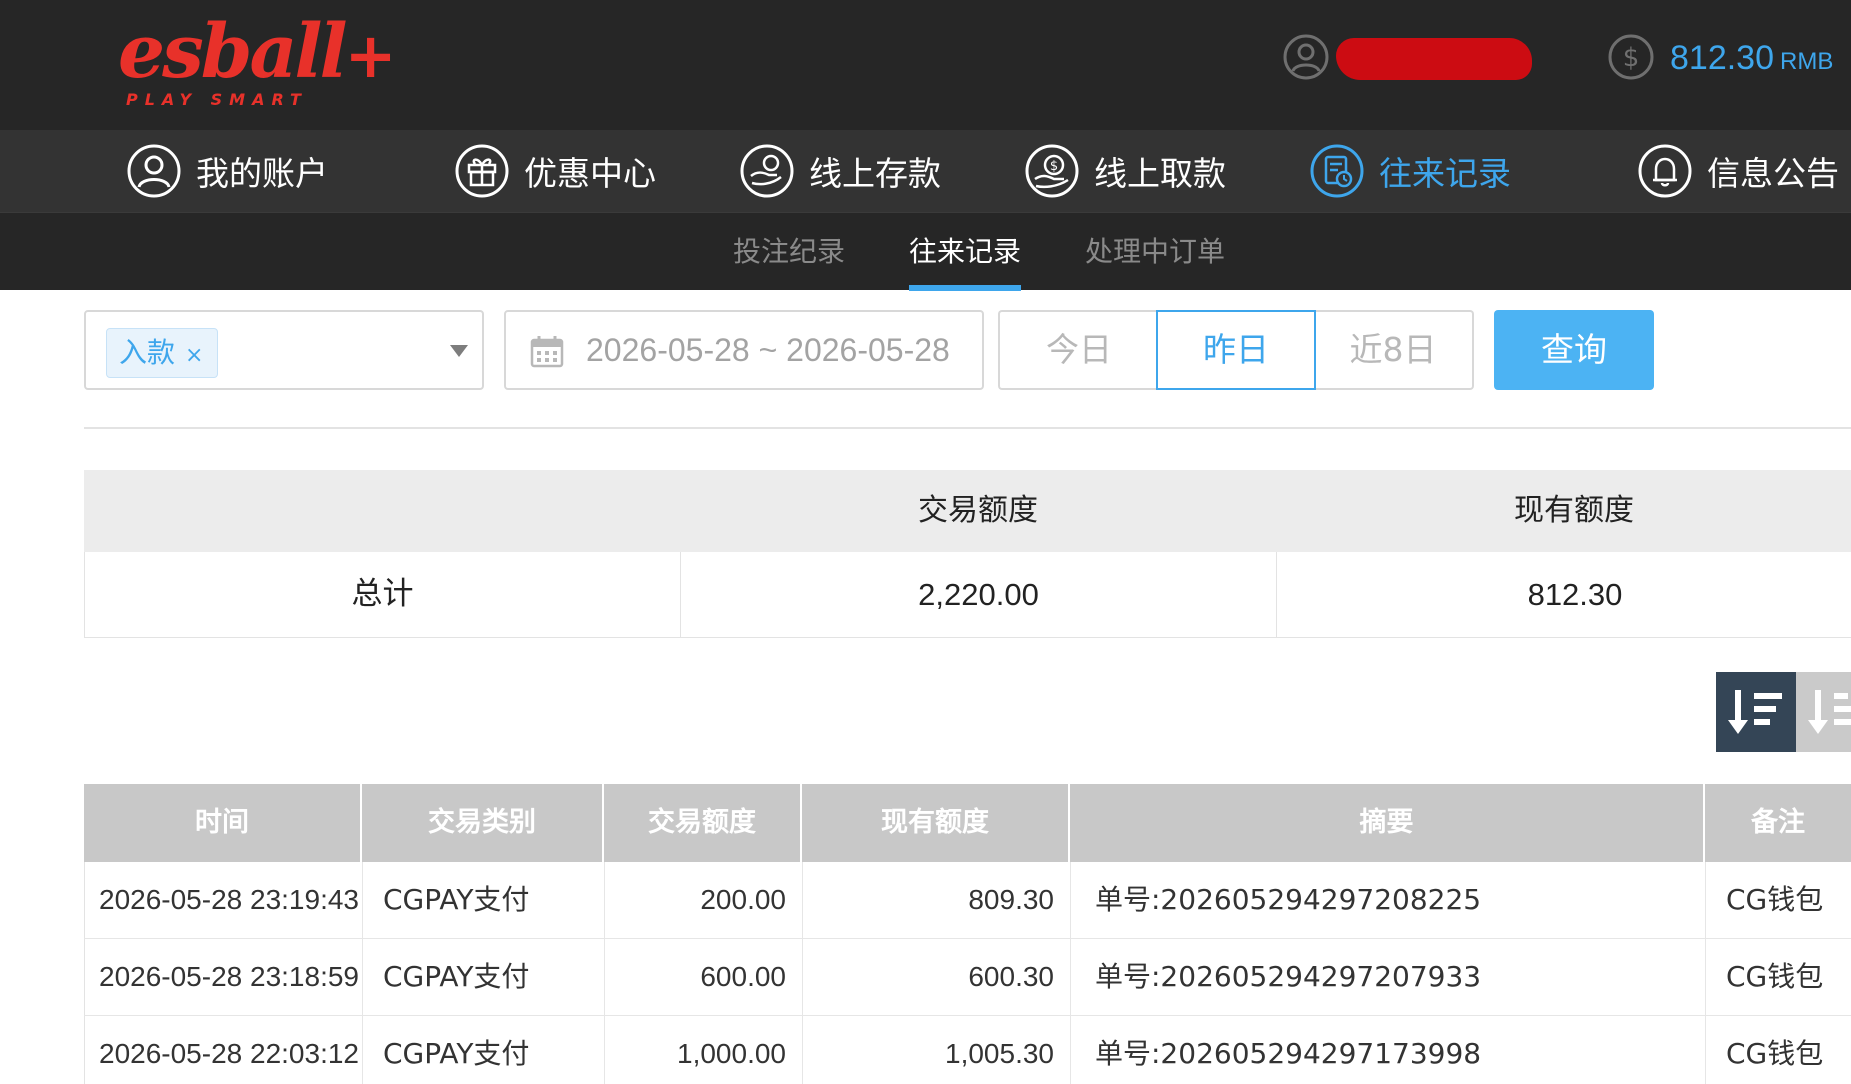 The image size is (1851, 1084). I want to click on selected-type-tag: 入款 ×, so click(162, 353).